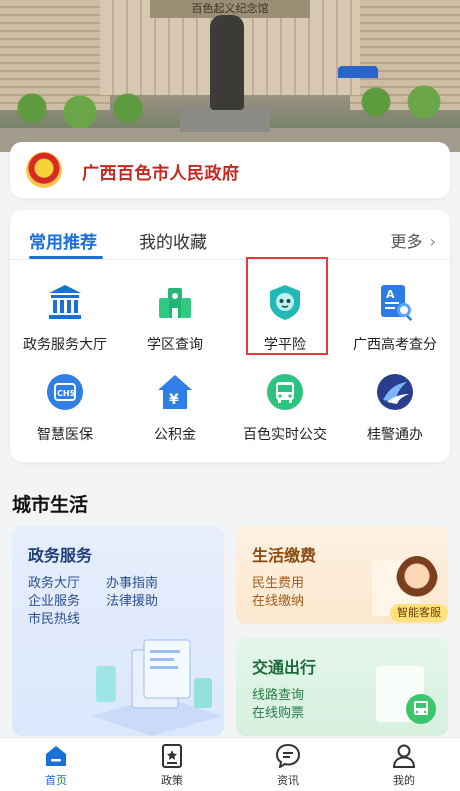 The width and height of the screenshot is (460, 791). I want to click on life-payment-card: 生活缴费 民生费用 在线缴纳 智能客服, so click(342, 575).